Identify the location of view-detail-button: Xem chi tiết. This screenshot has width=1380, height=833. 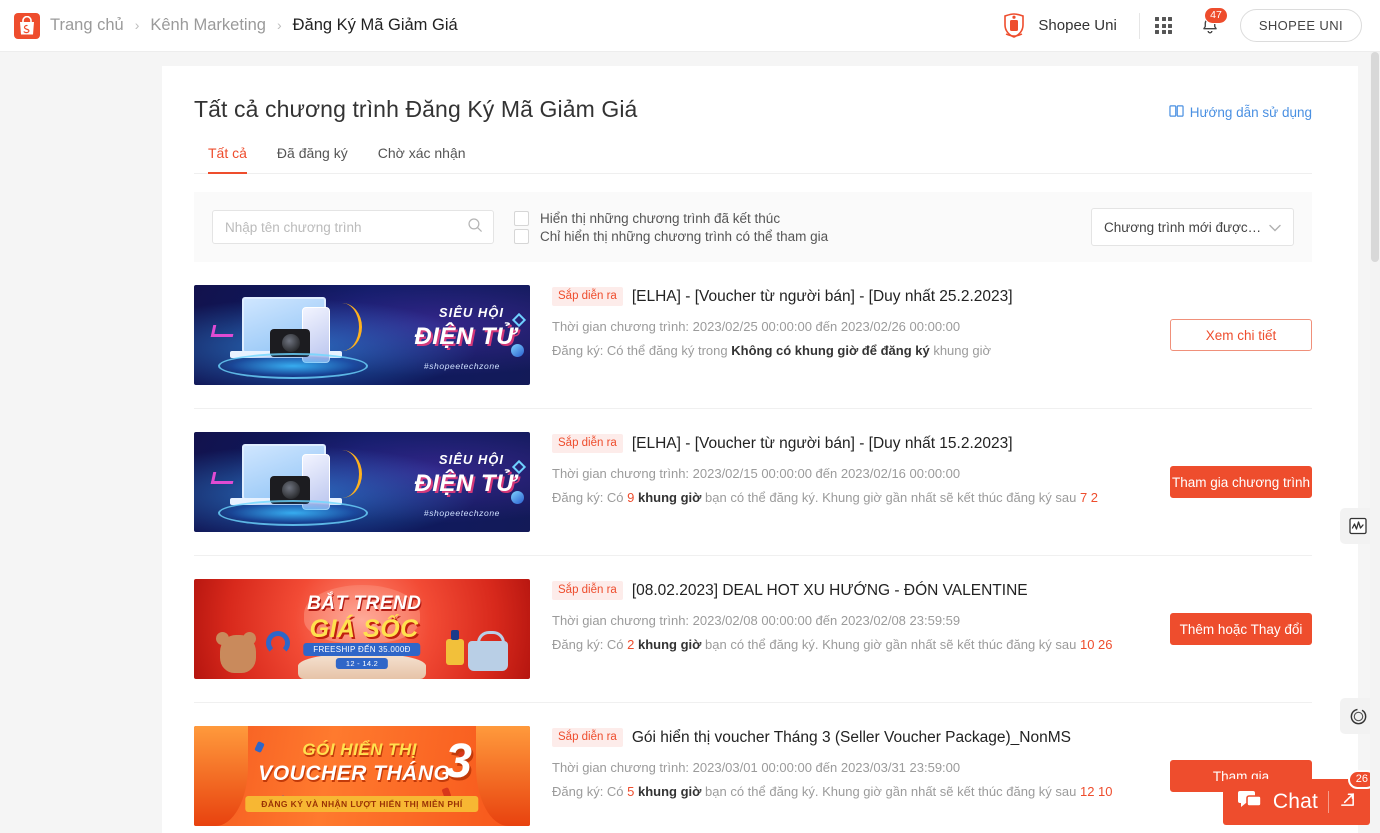
(1241, 335).